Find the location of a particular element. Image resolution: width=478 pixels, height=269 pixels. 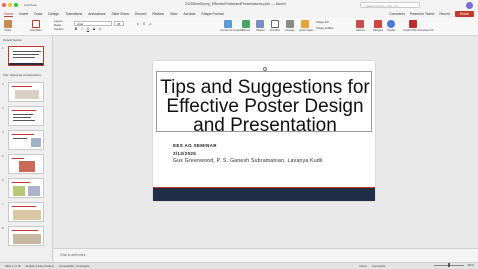

numbering-icon: ☰ is located at coordinates (144, 24).